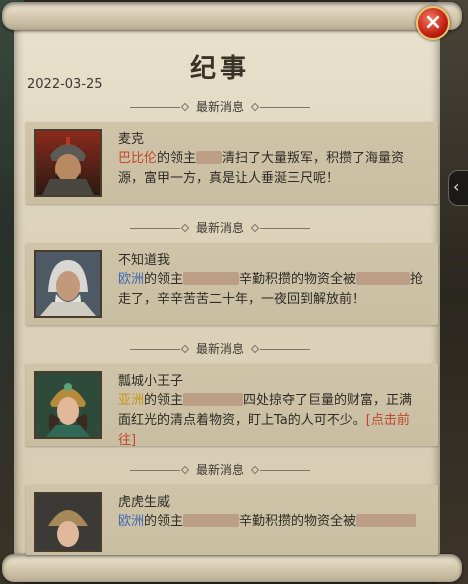 The image size is (468, 584). I want to click on list-item: 虎虎生威 欧洲的领主 辛勤积攒的物资全被, so click(232, 520).